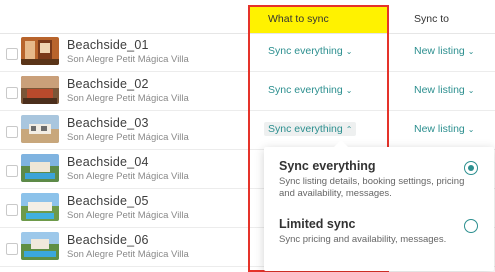 This screenshot has width=495, height=272. I want to click on chevron-up-icon: ⌃, so click(349, 129).